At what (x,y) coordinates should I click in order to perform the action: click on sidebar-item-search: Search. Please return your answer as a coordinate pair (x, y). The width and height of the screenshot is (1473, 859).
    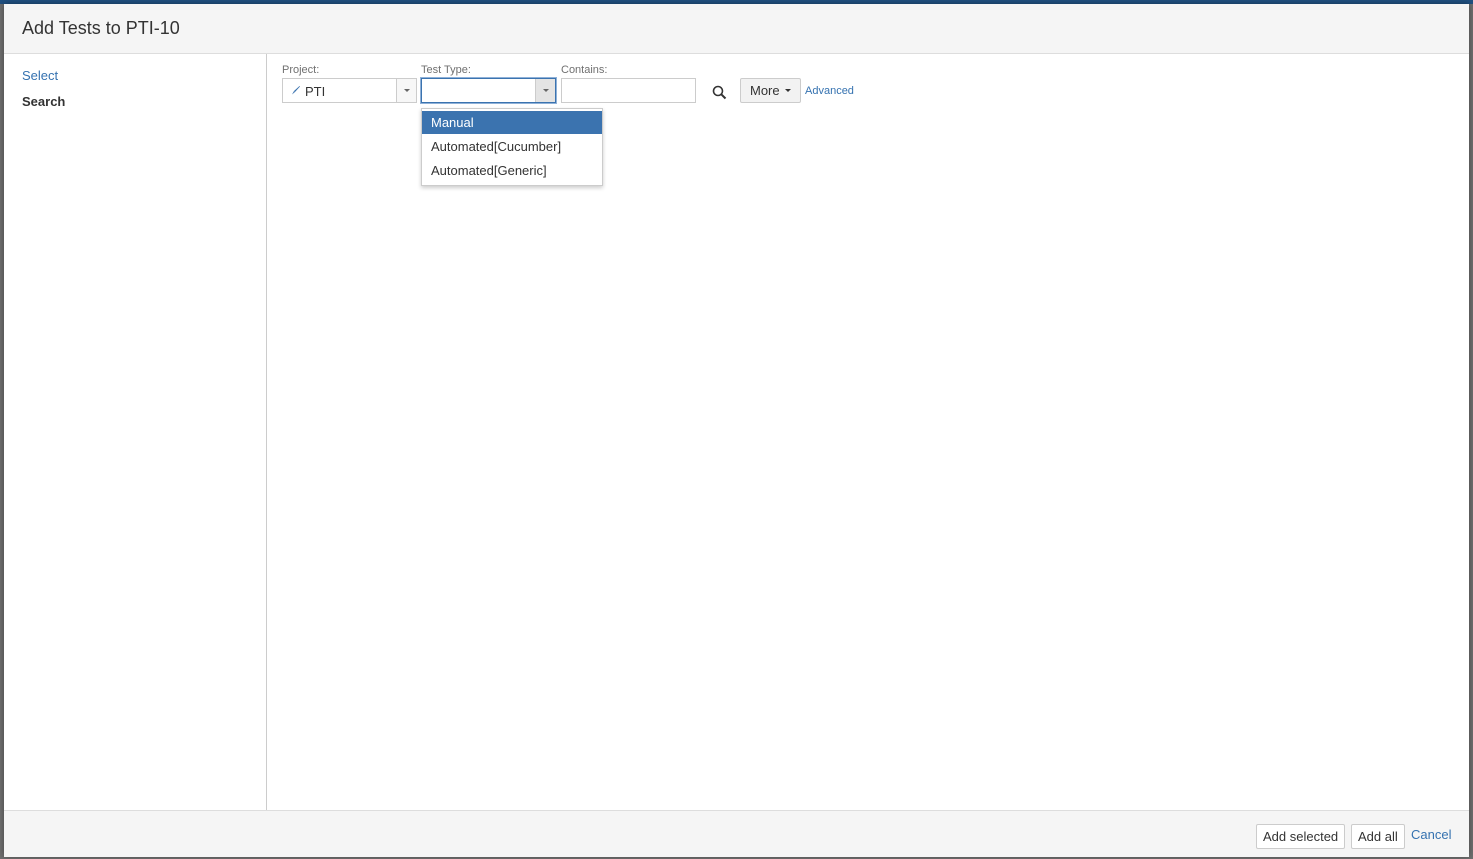
    Looking at the image, I should click on (43, 101).